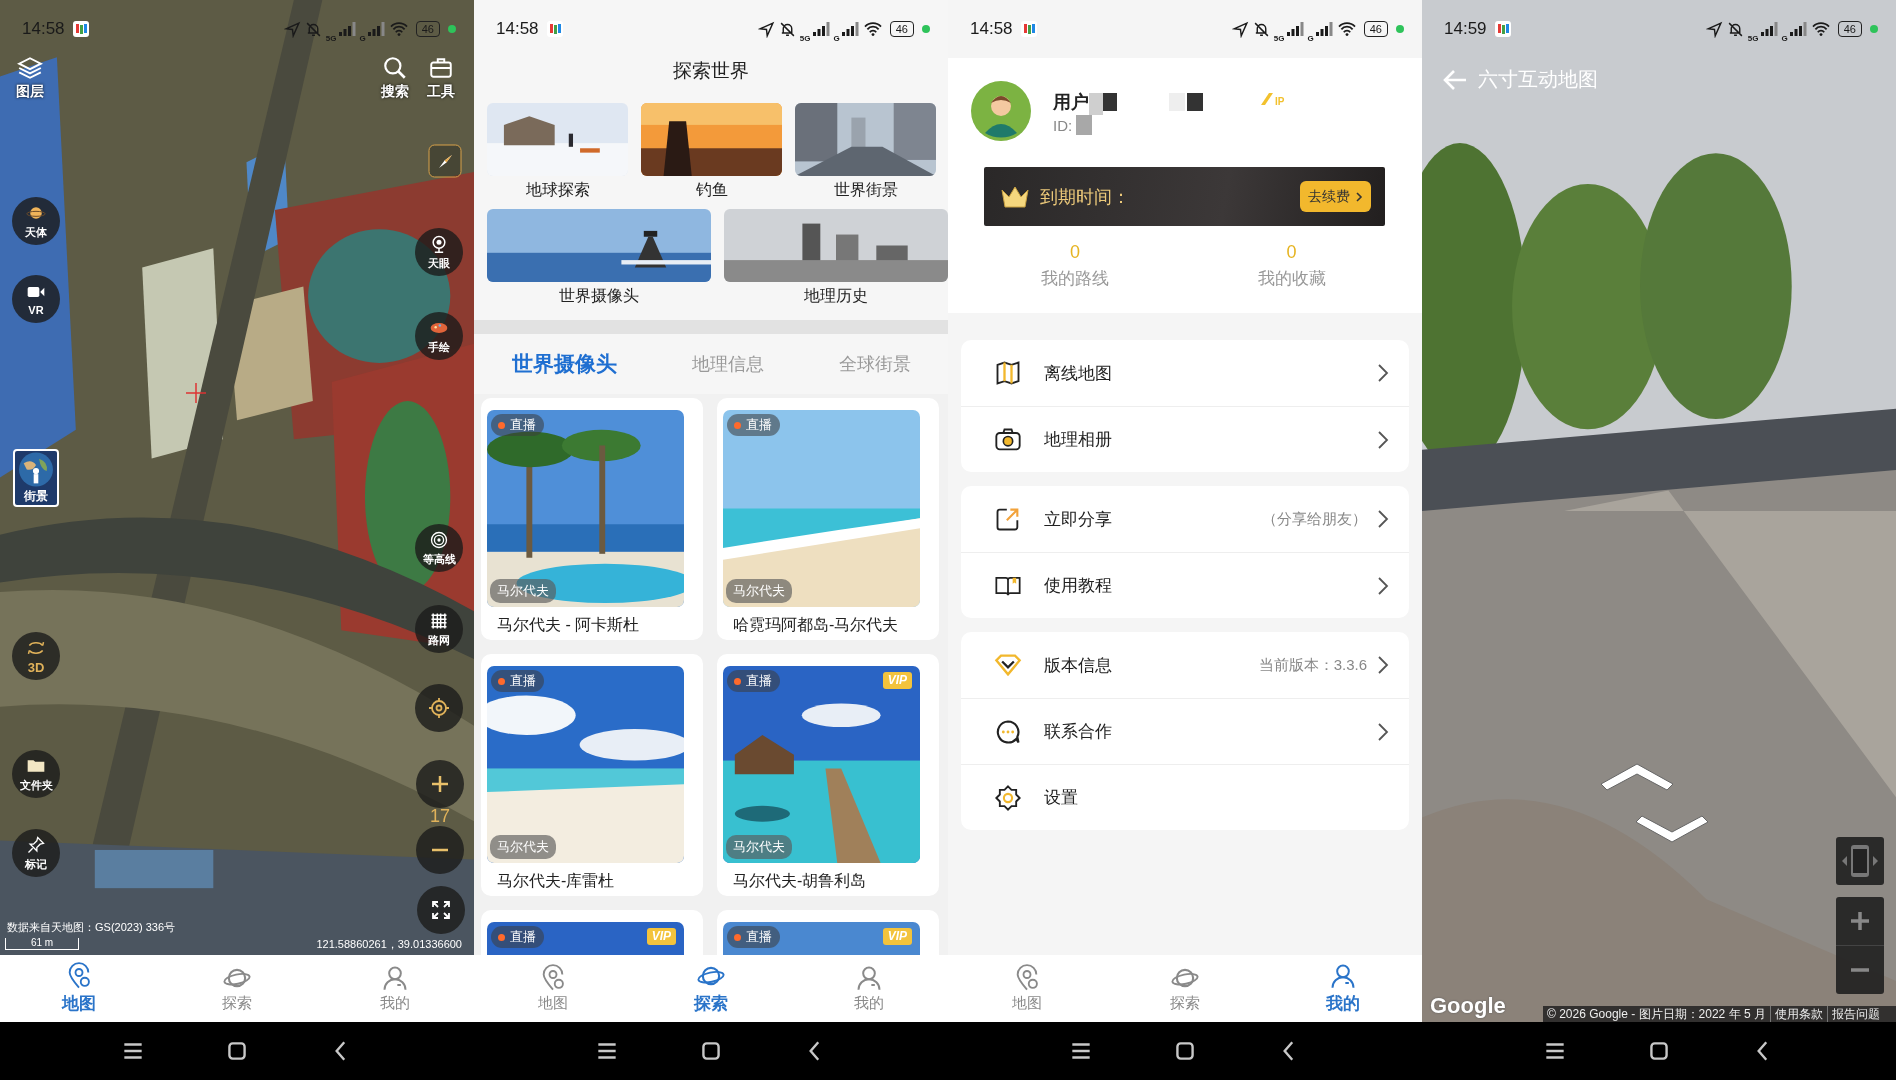  I want to click on menu-label: 联系合作, so click(1078, 732).